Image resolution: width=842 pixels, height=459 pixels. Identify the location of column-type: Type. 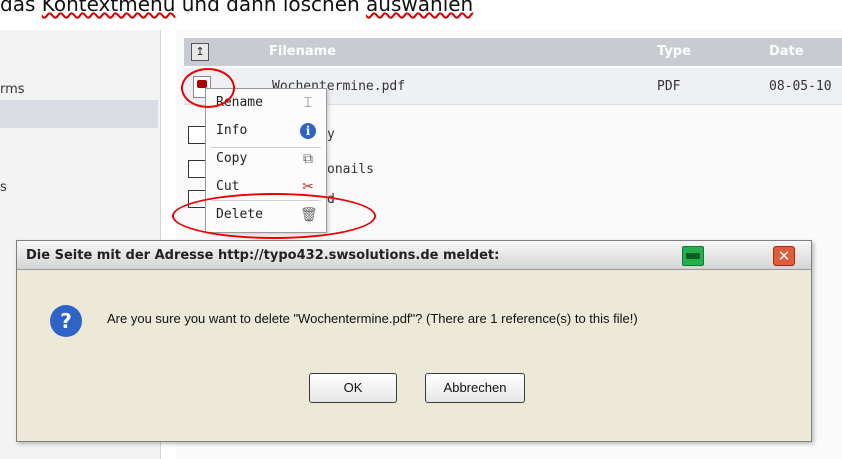
(674, 51).